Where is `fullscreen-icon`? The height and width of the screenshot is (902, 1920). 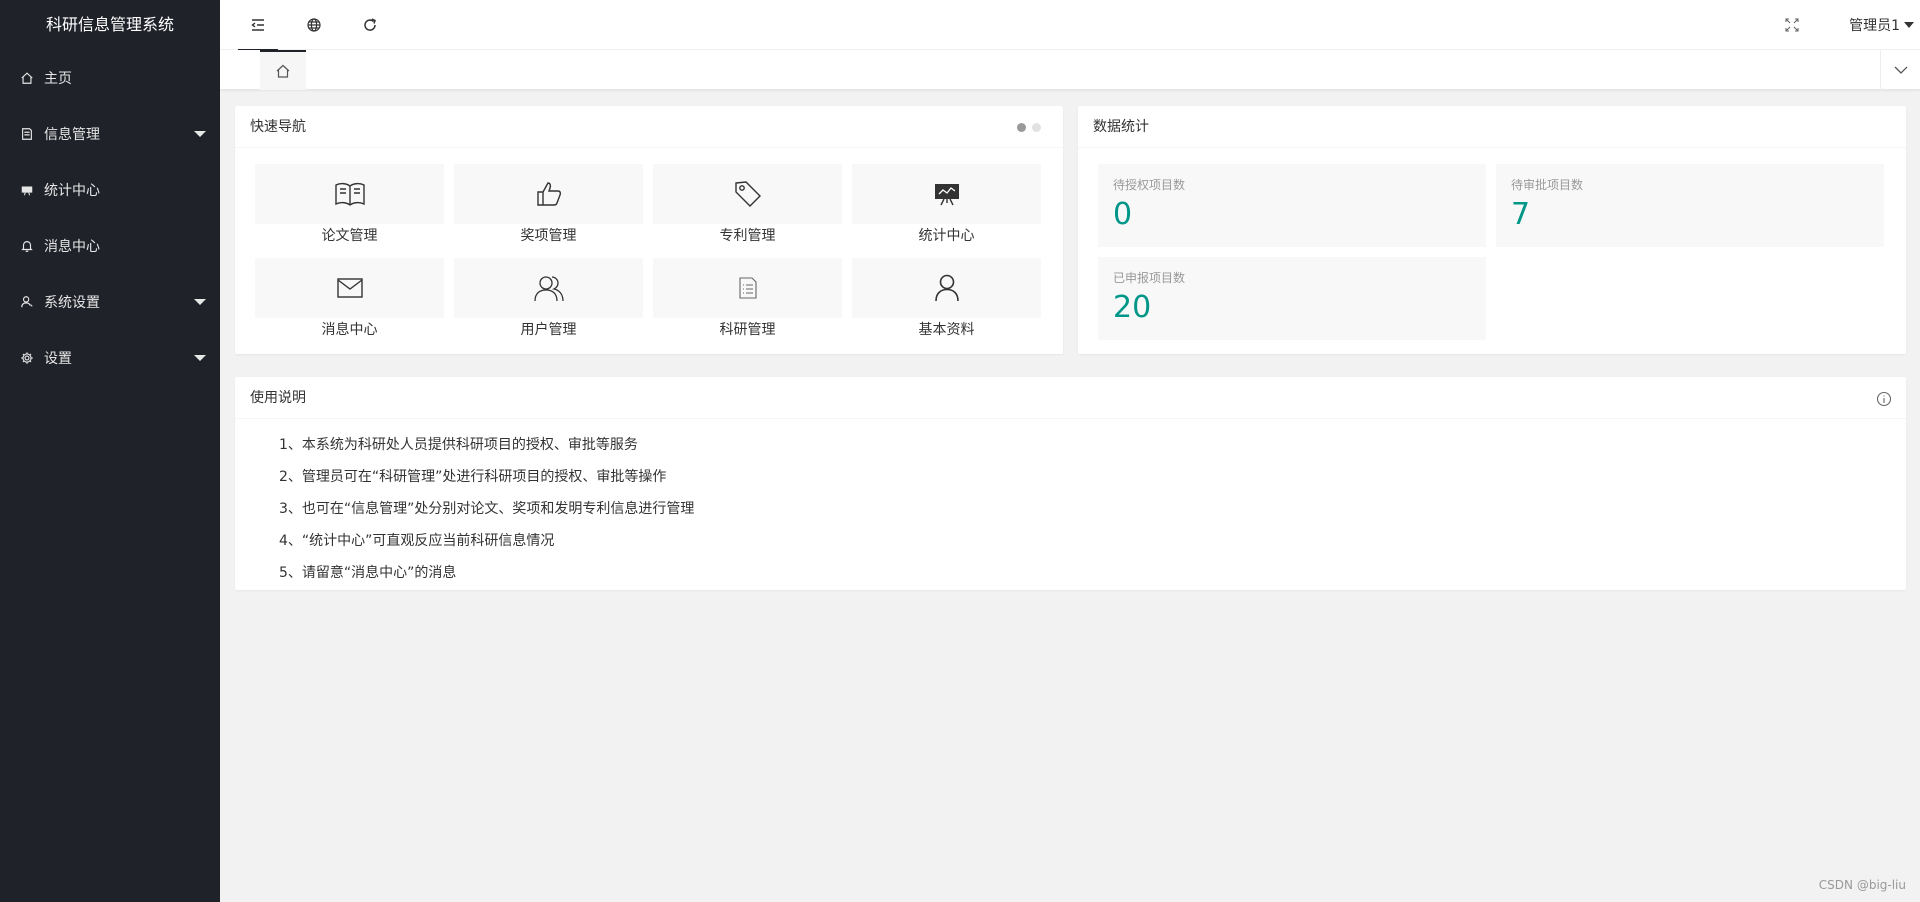
fullscreen-icon is located at coordinates (1792, 25).